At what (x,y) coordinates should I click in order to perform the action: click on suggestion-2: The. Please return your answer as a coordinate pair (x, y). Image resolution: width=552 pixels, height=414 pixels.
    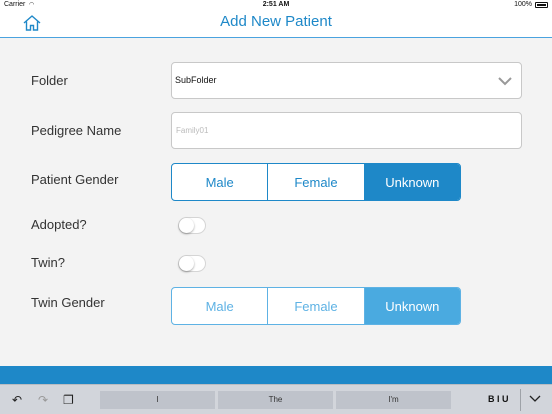
    Looking at the image, I should click on (275, 400).